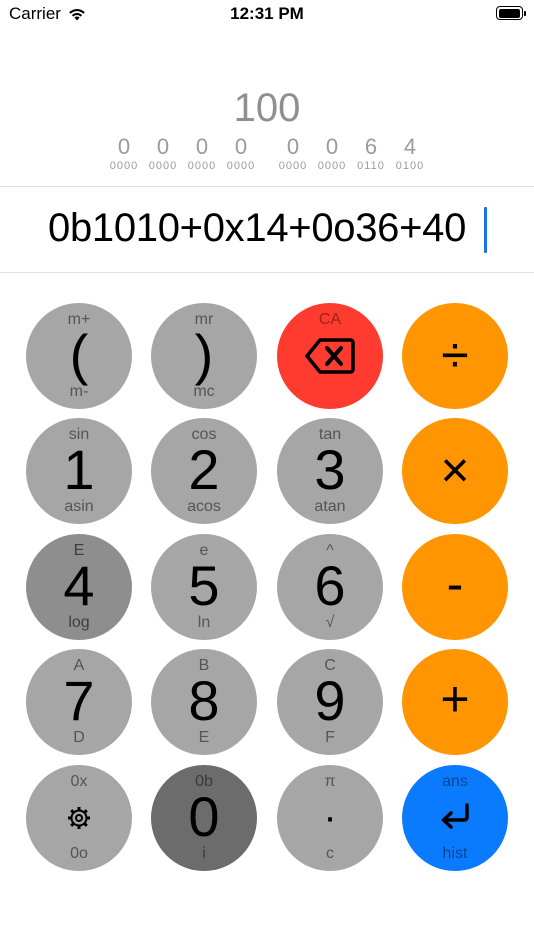 This screenshot has width=534, height=950. What do you see at coordinates (330, 319) in the screenshot?
I see `key-secondary-label: CA` at bounding box center [330, 319].